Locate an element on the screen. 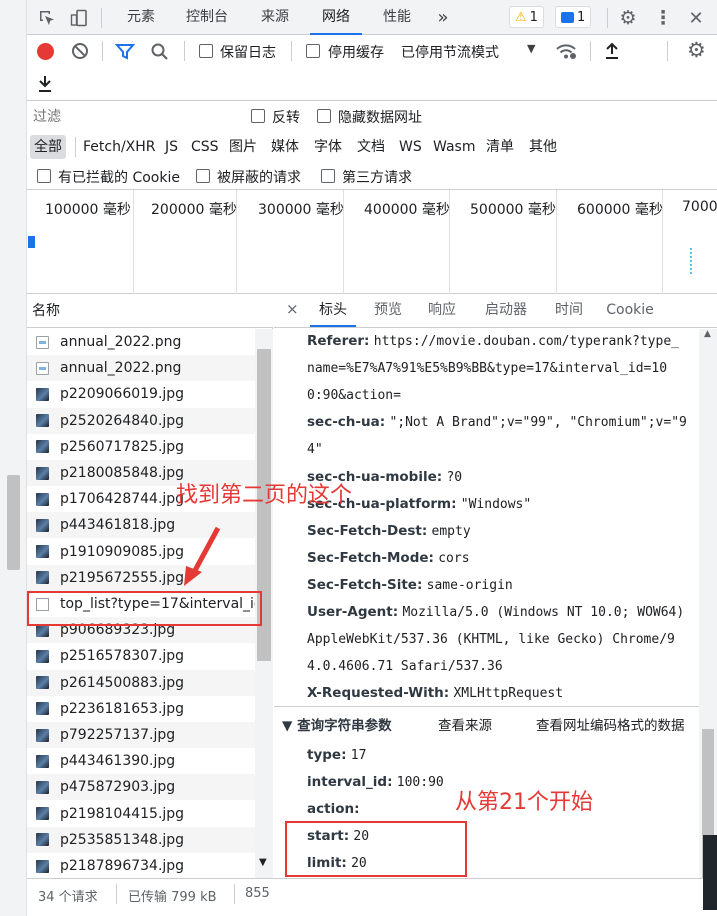 This screenshot has width=717, height=916. details-scrollbar: ▲ is located at coordinates (708, 604).